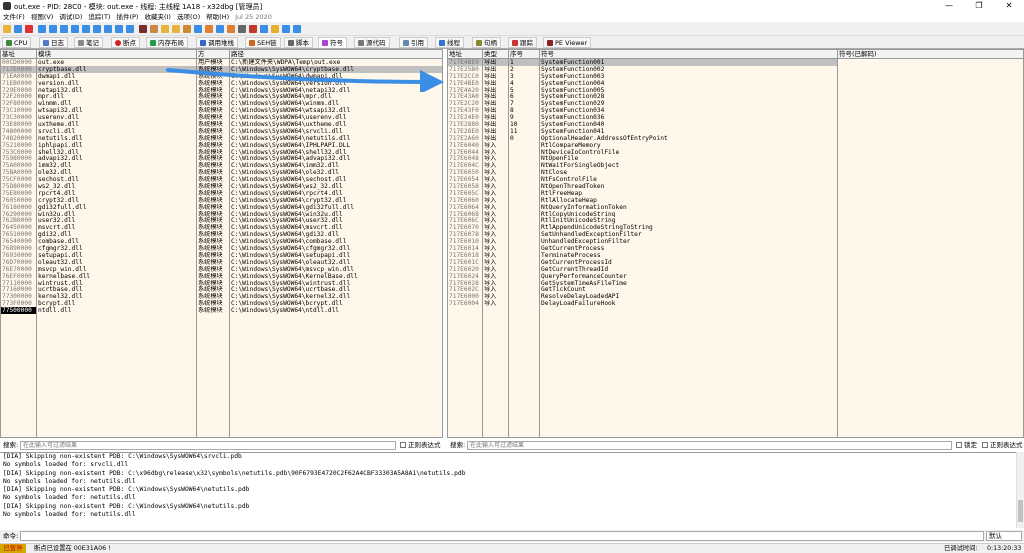 The image size is (1024, 553). I want to click on step-over-icon, so click(75, 29).